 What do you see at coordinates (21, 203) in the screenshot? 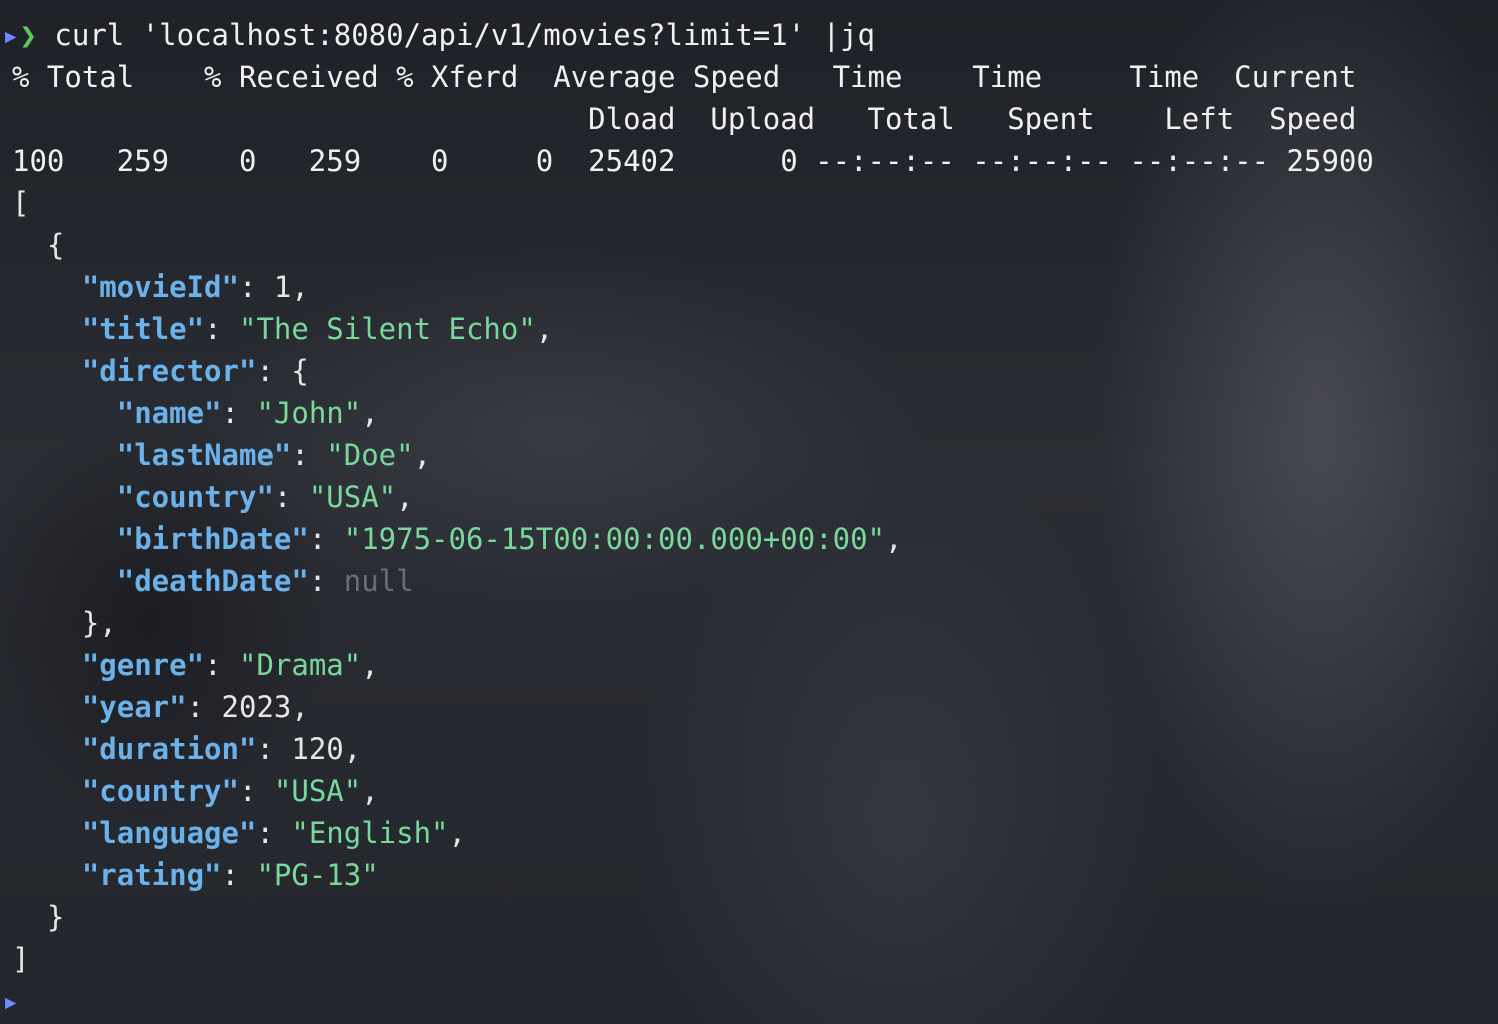
I see `json-open-array: [` at bounding box center [21, 203].